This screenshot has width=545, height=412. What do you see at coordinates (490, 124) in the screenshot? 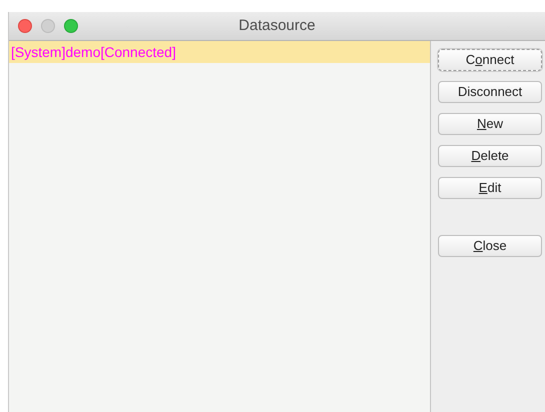
I see `dialog-button: New` at bounding box center [490, 124].